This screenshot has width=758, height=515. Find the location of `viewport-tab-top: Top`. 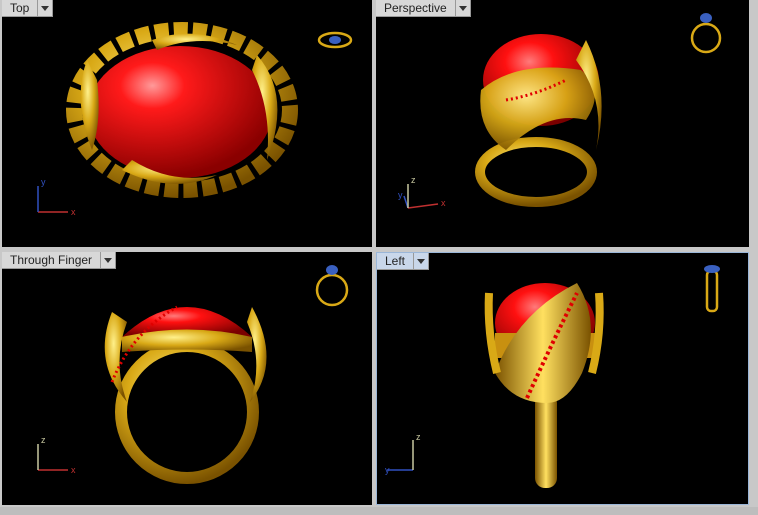

viewport-tab-top: Top is located at coordinates (28, 8).